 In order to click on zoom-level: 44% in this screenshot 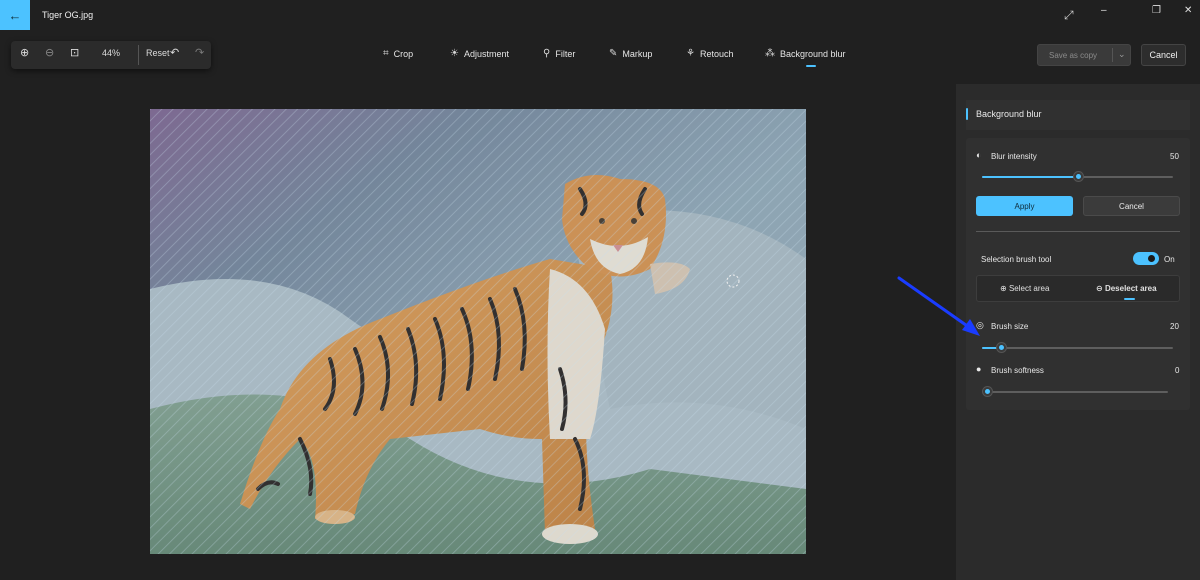, I will do `click(111, 53)`.